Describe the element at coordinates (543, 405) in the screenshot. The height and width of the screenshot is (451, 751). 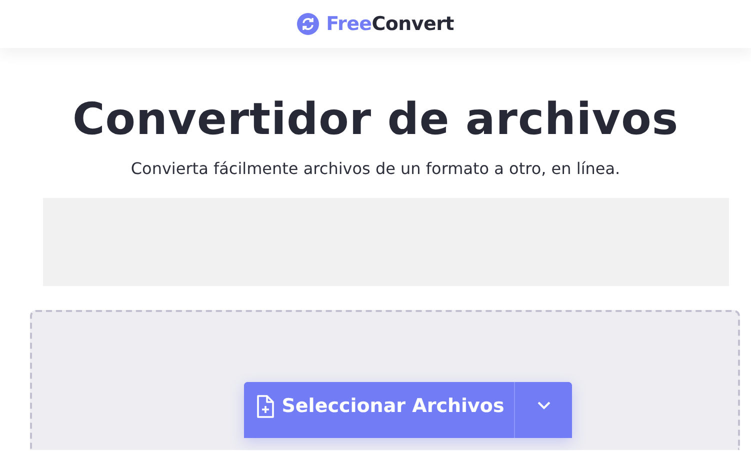
I see `chevron-down-icon` at that location.